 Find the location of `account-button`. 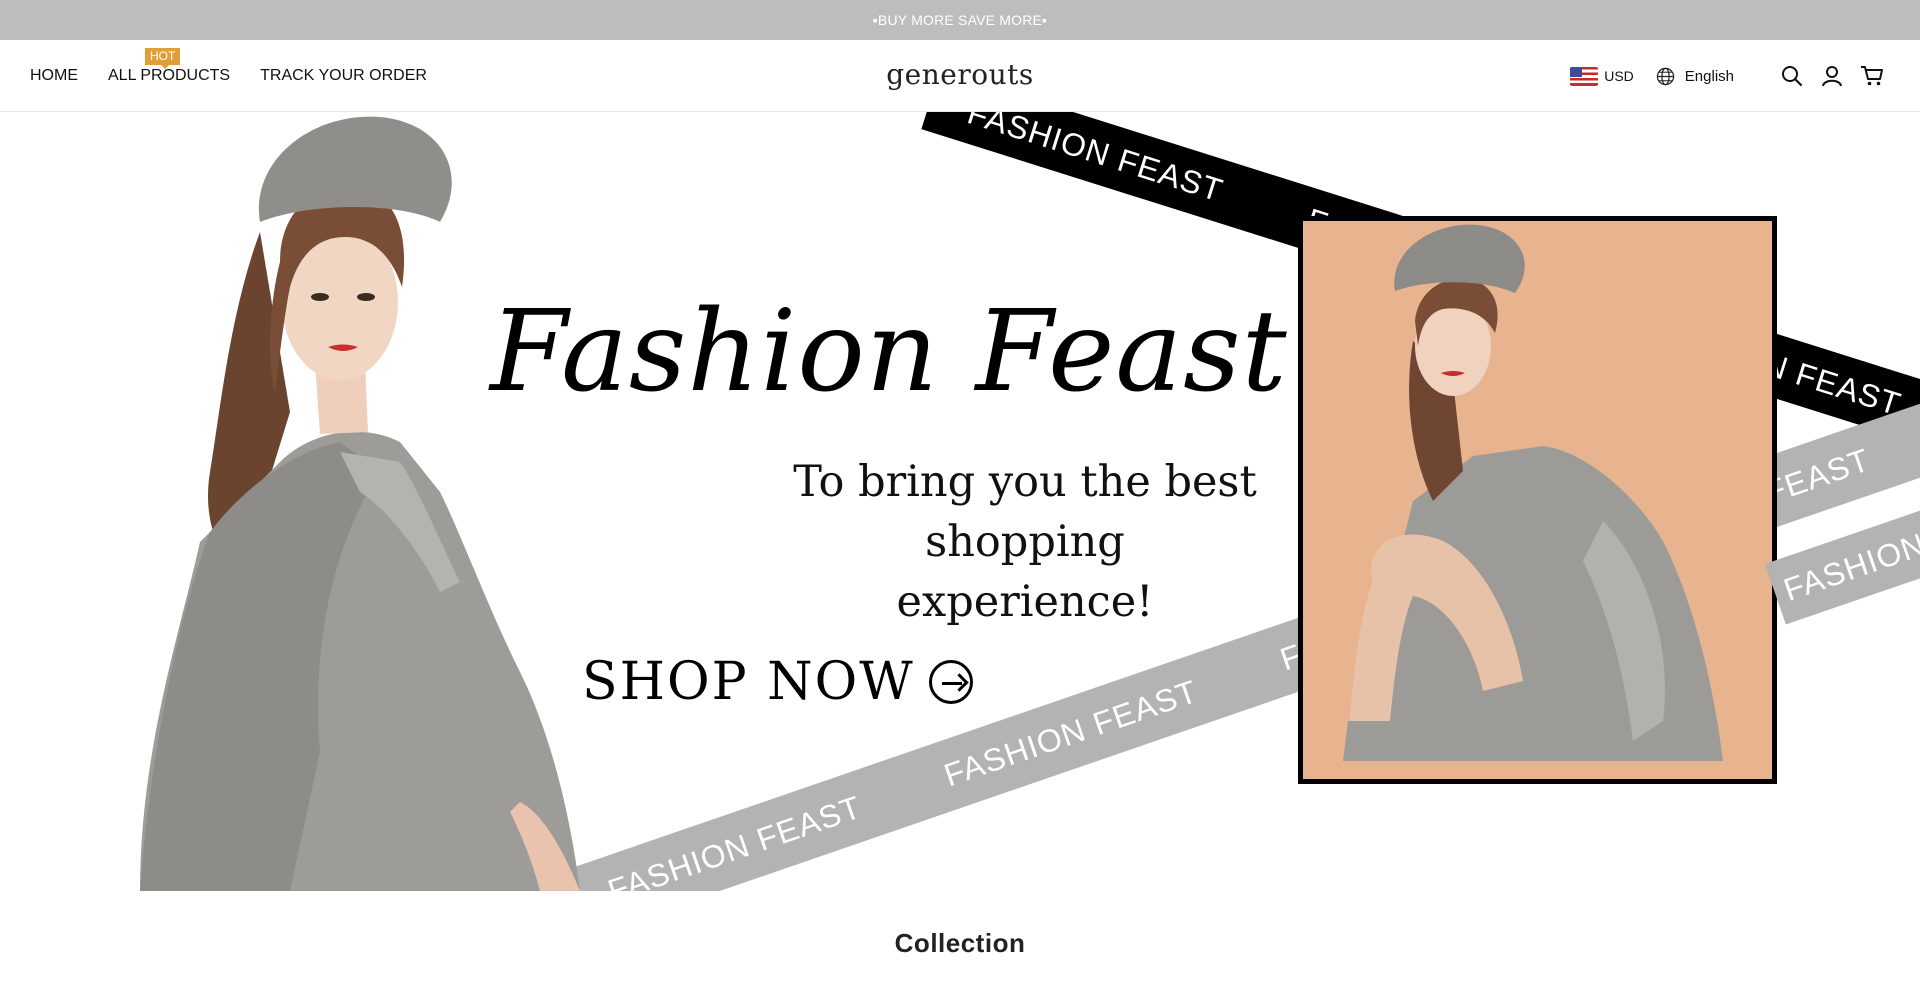

account-button is located at coordinates (1832, 76).